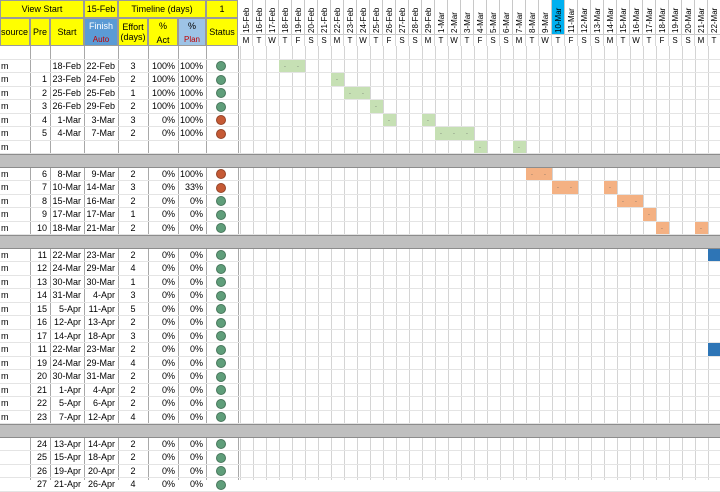  What do you see at coordinates (40, 228) in the screenshot?
I see `cell-pre: 10` at bounding box center [40, 228].